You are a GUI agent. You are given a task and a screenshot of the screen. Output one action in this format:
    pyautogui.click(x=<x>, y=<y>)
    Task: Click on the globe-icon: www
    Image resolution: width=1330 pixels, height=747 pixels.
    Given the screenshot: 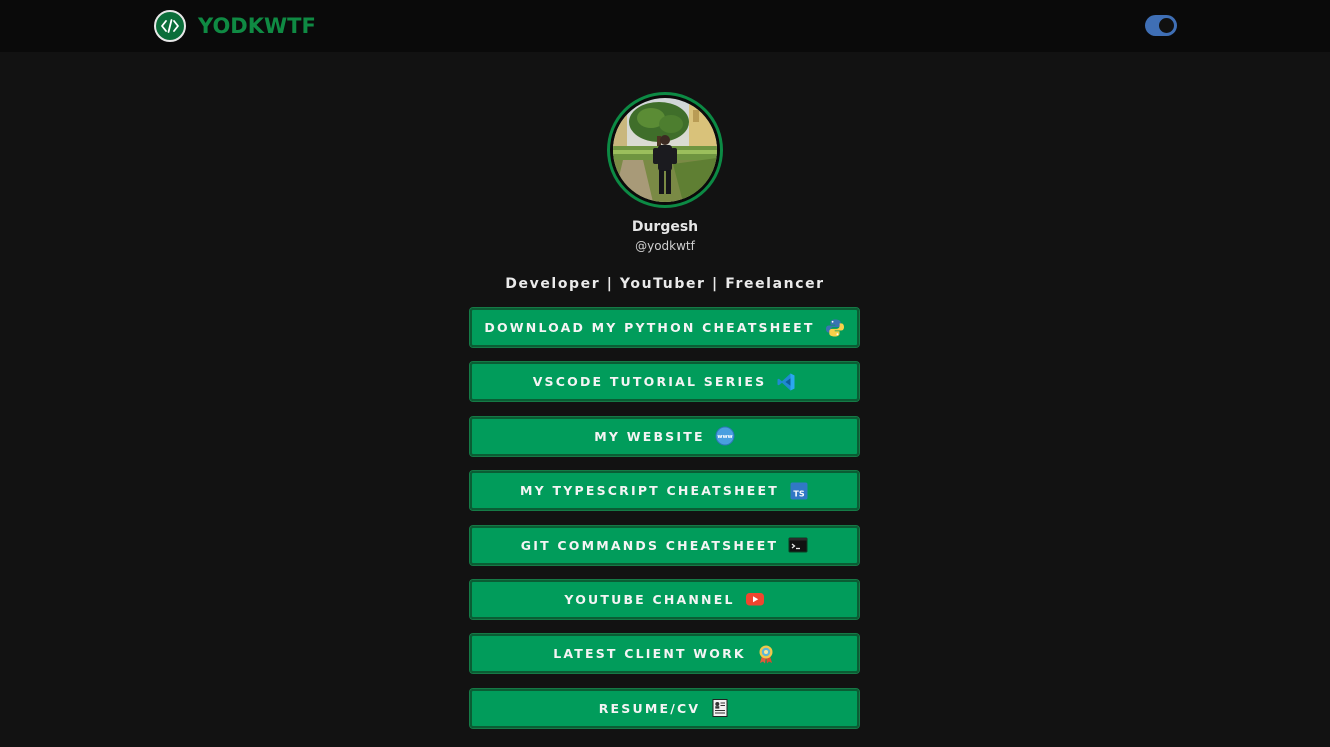 What is the action you would take?
    pyautogui.click(x=725, y=436)
    